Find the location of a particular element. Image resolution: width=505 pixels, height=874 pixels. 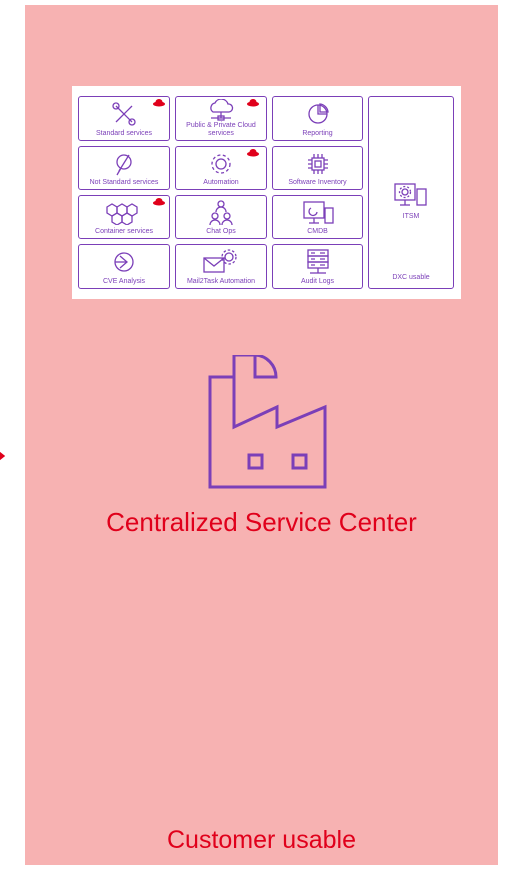

tile-automation: Automation is located at coordinates (221, 168).